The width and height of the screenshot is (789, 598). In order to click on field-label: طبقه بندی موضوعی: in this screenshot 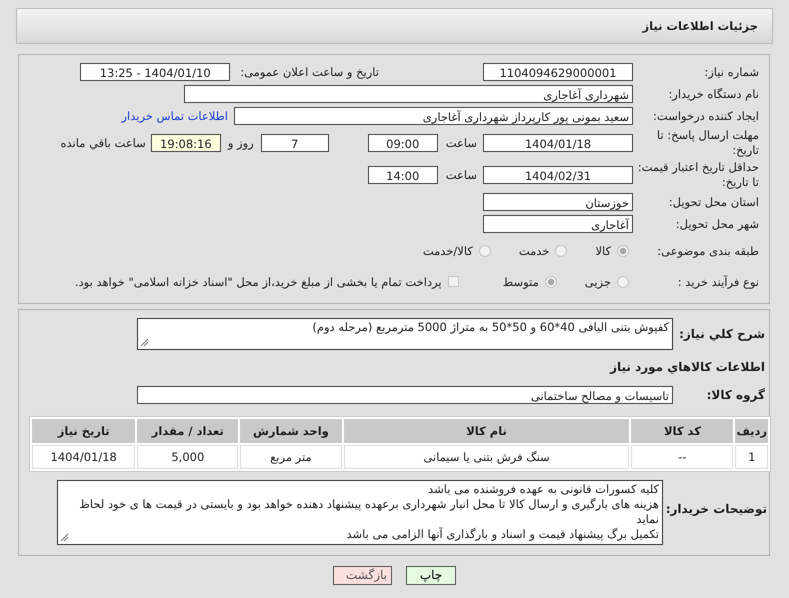, I will do `click(708, 251)`.